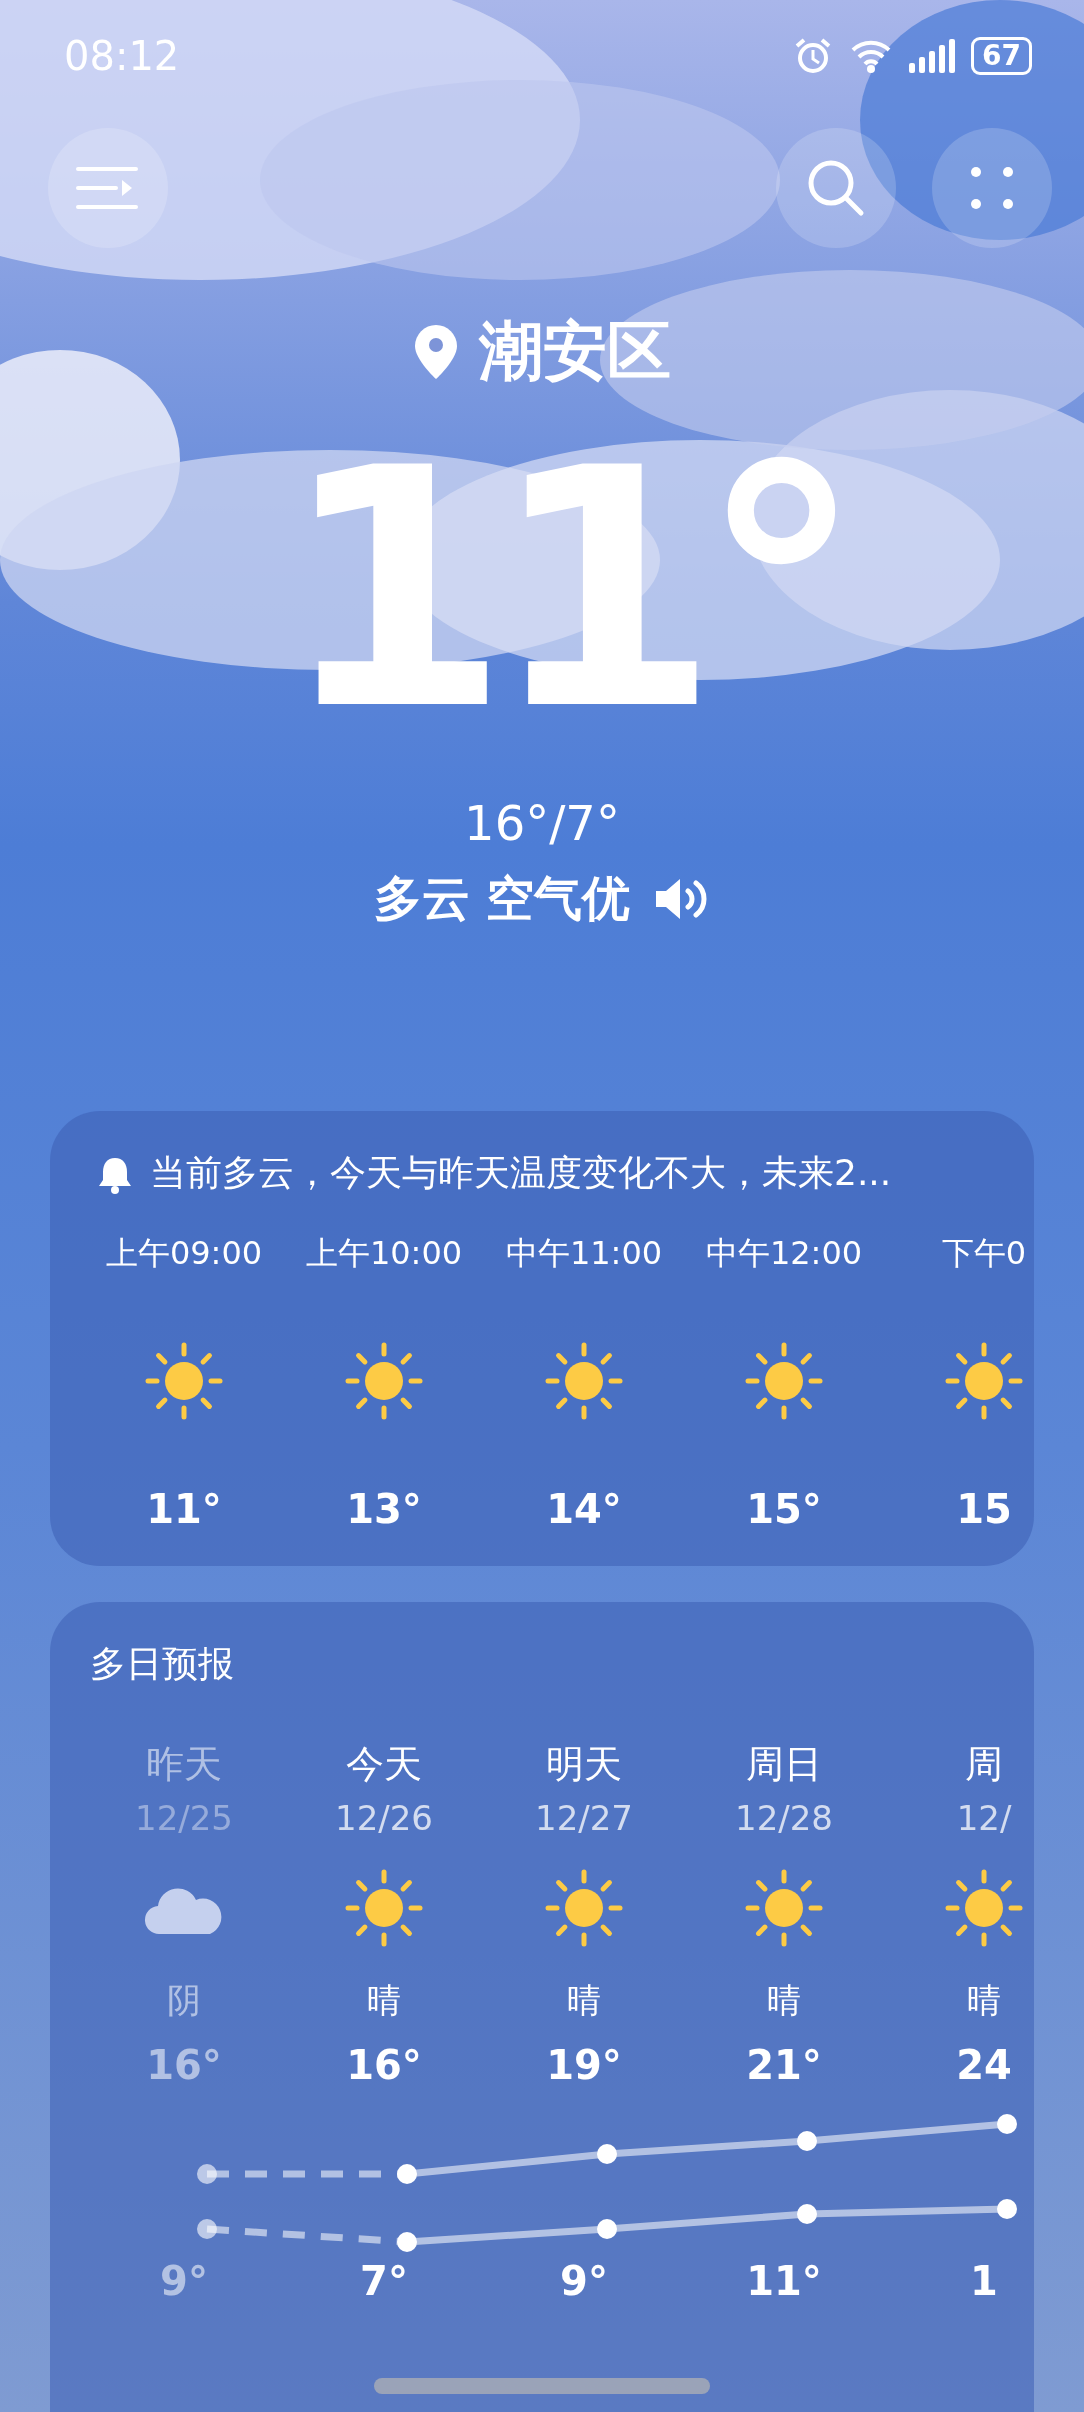  What do you see at coordinates (184, 1818) in the screenshot?
I see `day-date: 12/25` at bounding box center [184, 1818].